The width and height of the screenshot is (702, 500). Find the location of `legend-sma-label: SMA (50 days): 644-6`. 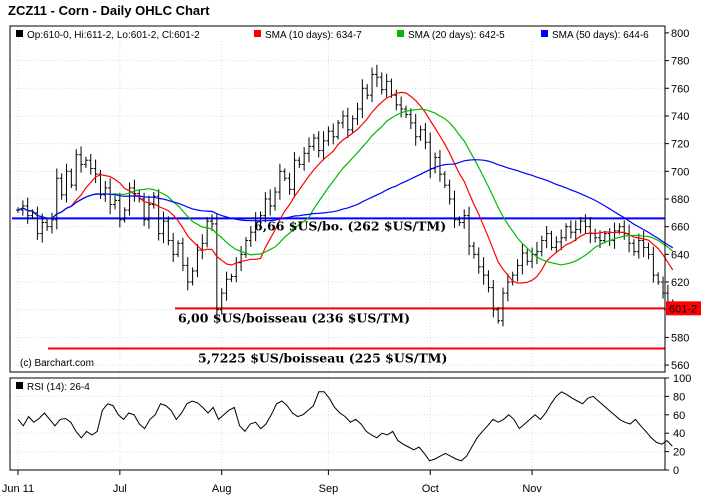

legend-sma-label: SMA (50 days): 644-6 is located at coordinates (600, 35).